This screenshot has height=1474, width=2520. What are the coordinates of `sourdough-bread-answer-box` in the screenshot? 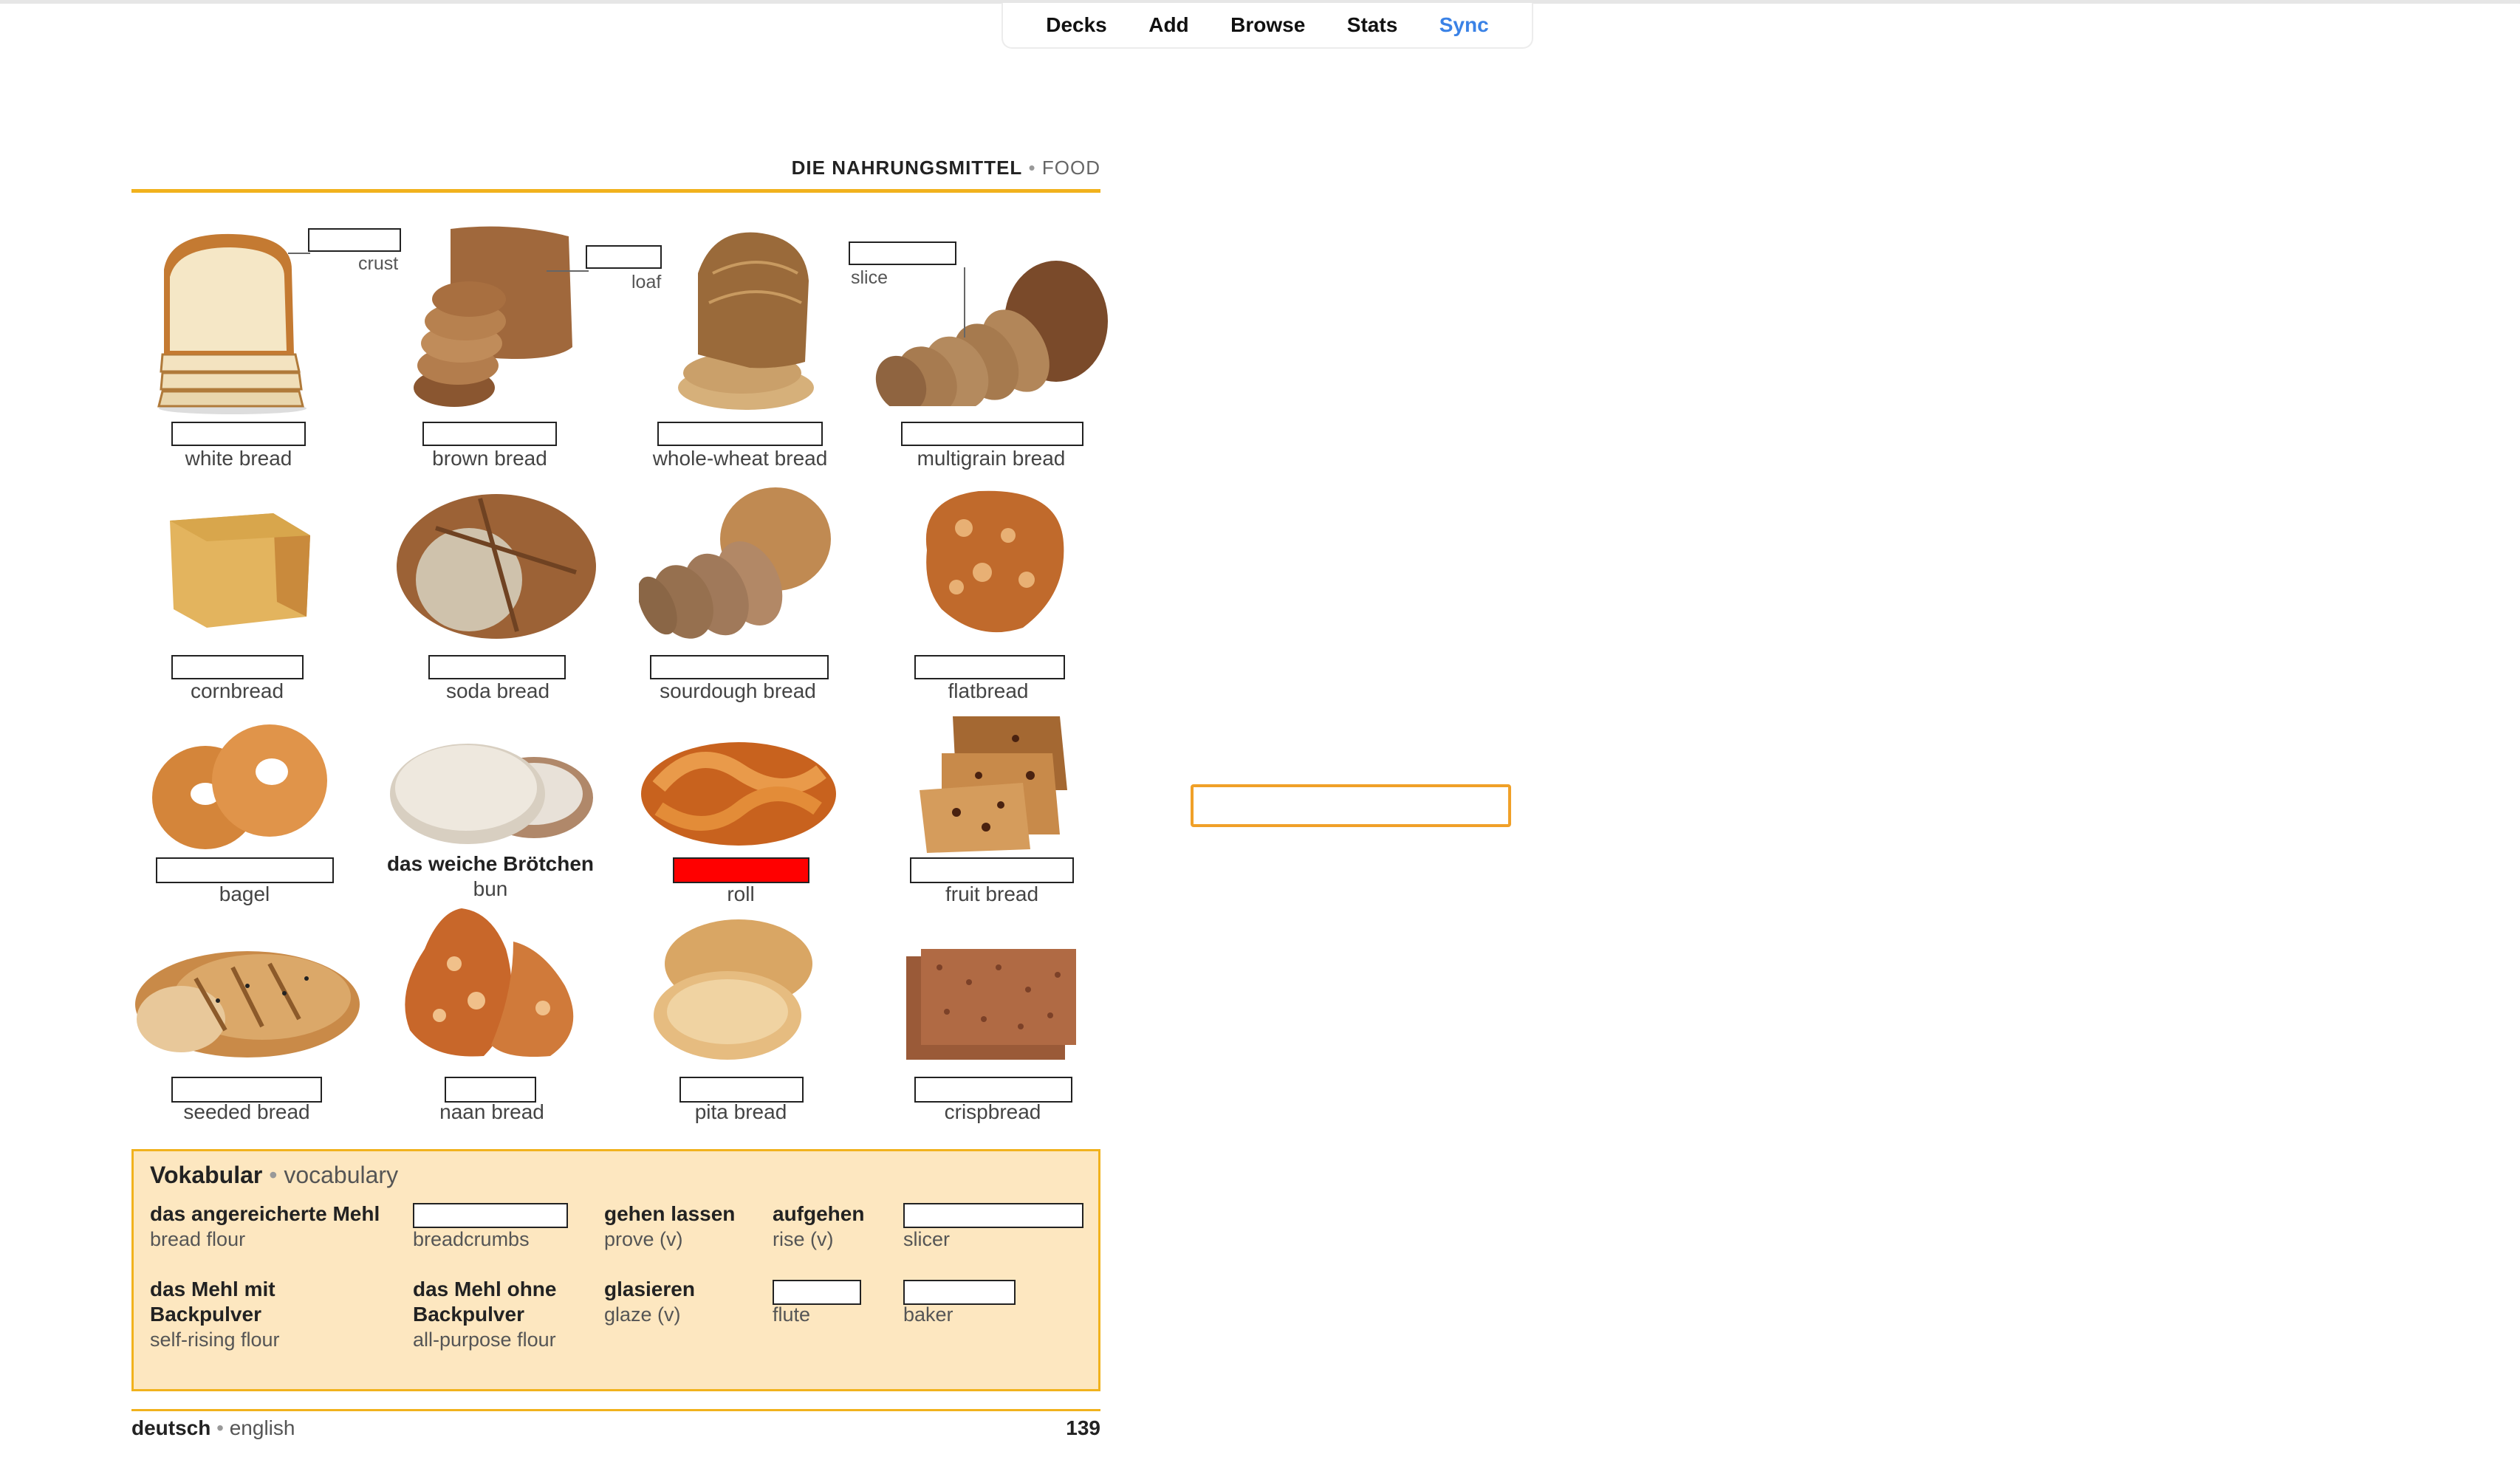 It's located at (739, 667).